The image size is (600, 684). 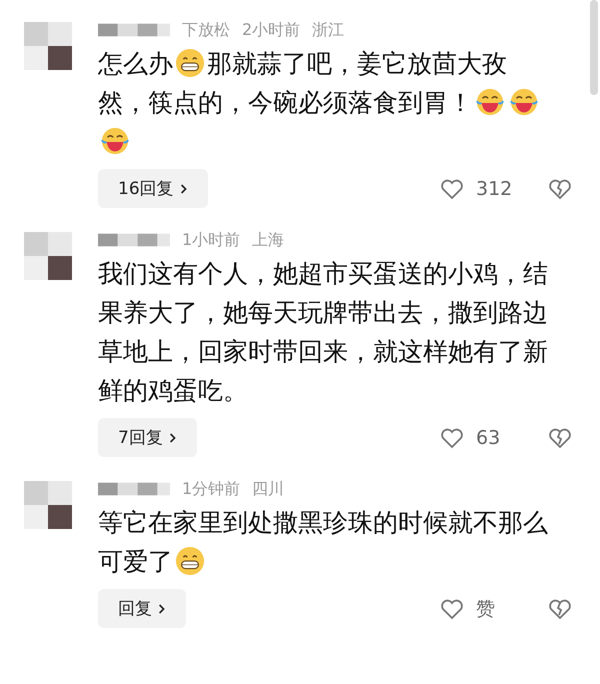 What do you see at coordinates (211, 240) in the screenshot?
I see `comment-time: 1小时前` at bounding box center [211, 240].